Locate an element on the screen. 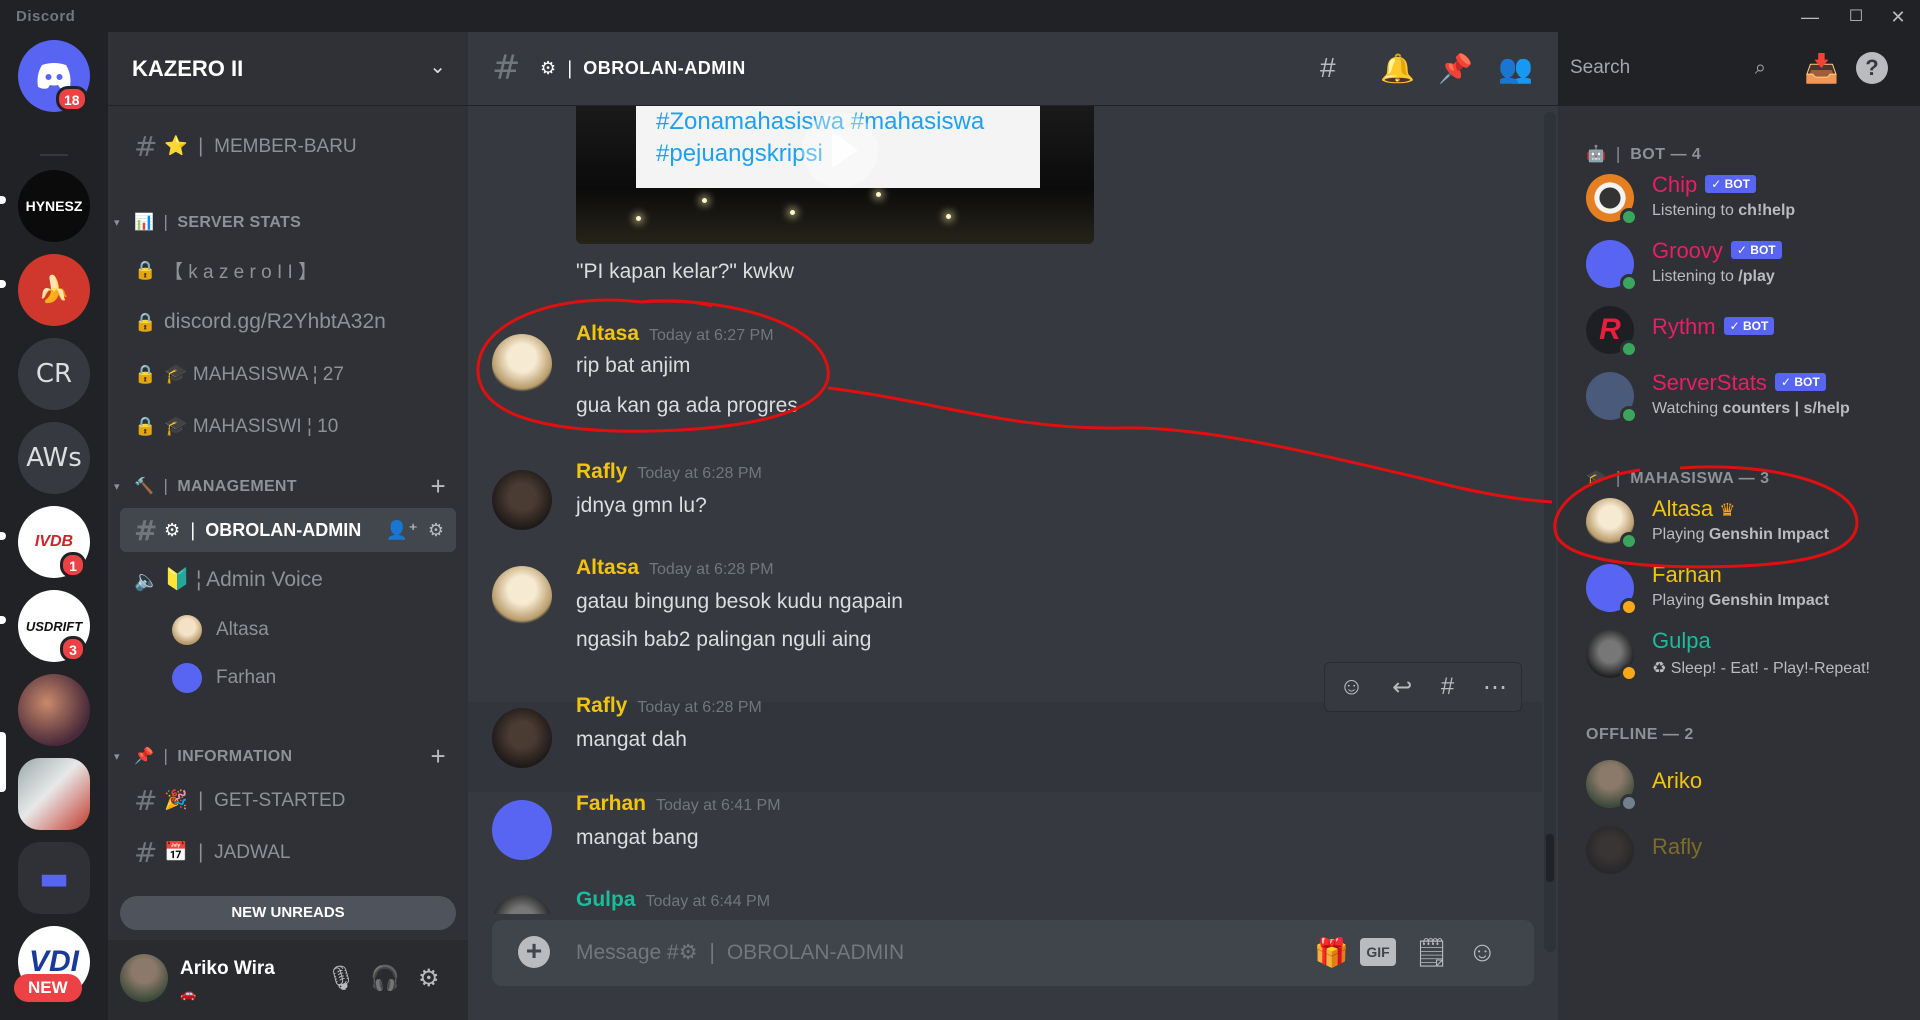  hashtag-icon: # is located at coordinates (146, 530).